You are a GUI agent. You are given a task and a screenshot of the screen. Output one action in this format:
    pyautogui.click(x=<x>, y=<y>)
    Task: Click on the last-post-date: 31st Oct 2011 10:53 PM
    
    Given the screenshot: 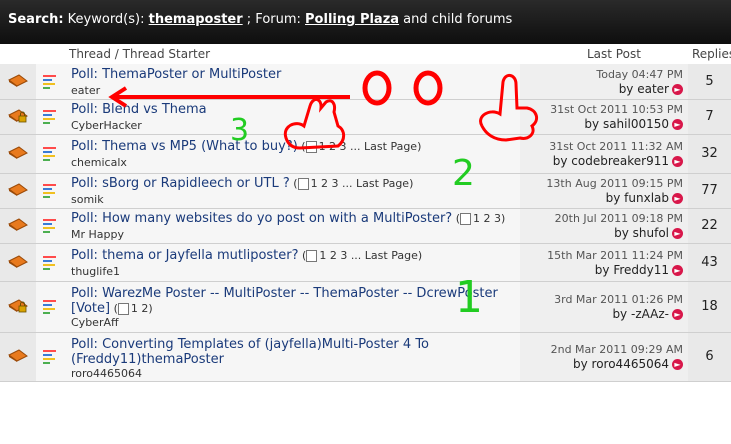 What is the action you would take?
    pyautogui.click(x=616, y=109)
    